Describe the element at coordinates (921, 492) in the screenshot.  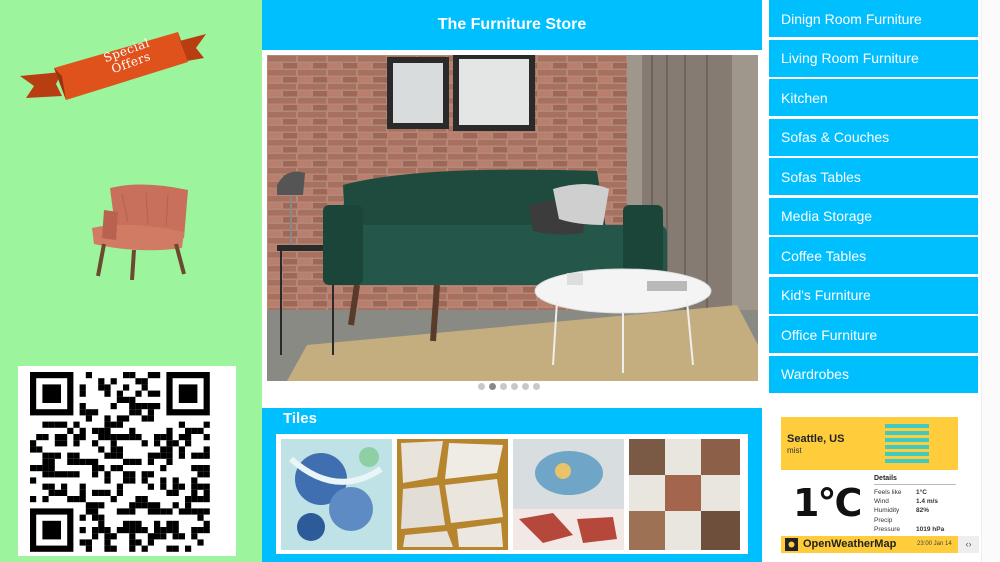
I see `weather-detail-value: 1°C` at that location.